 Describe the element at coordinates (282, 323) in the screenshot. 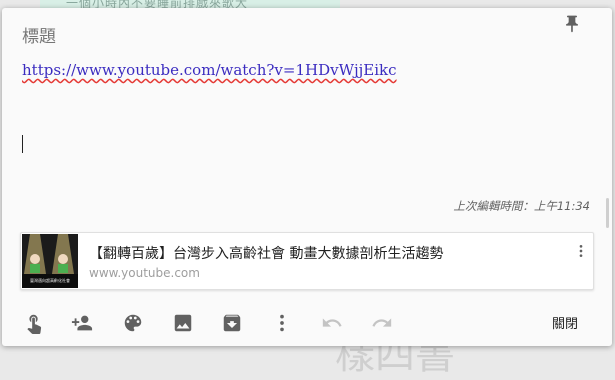

I see `more-vert-icon` at that location.